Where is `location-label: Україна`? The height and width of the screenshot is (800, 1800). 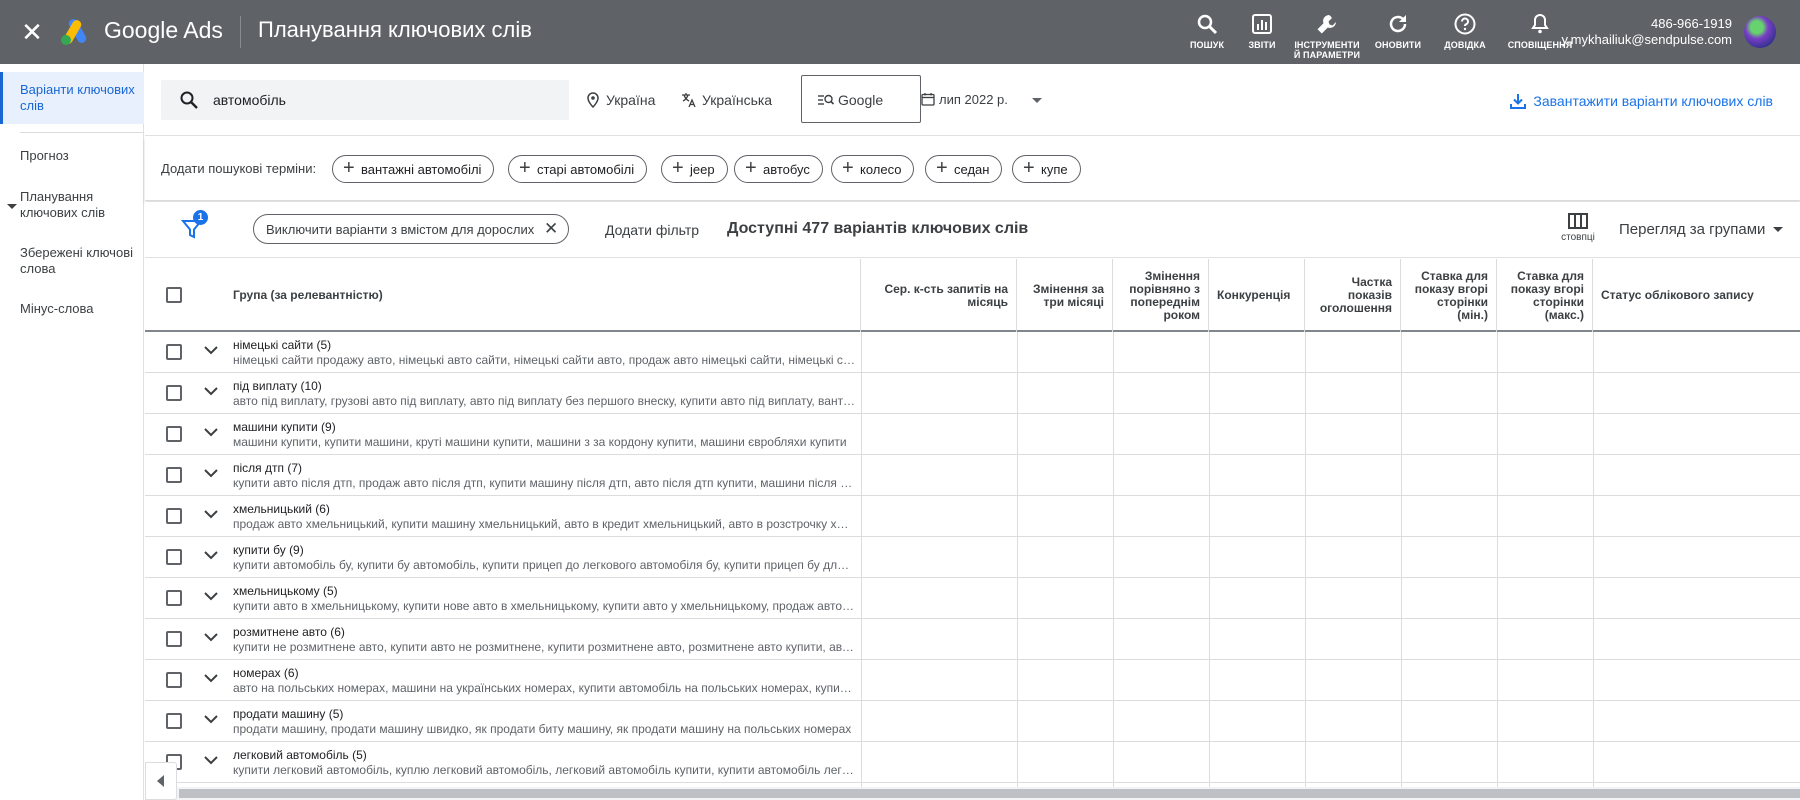
location-label: Україна is located at coordinates (631, 100).